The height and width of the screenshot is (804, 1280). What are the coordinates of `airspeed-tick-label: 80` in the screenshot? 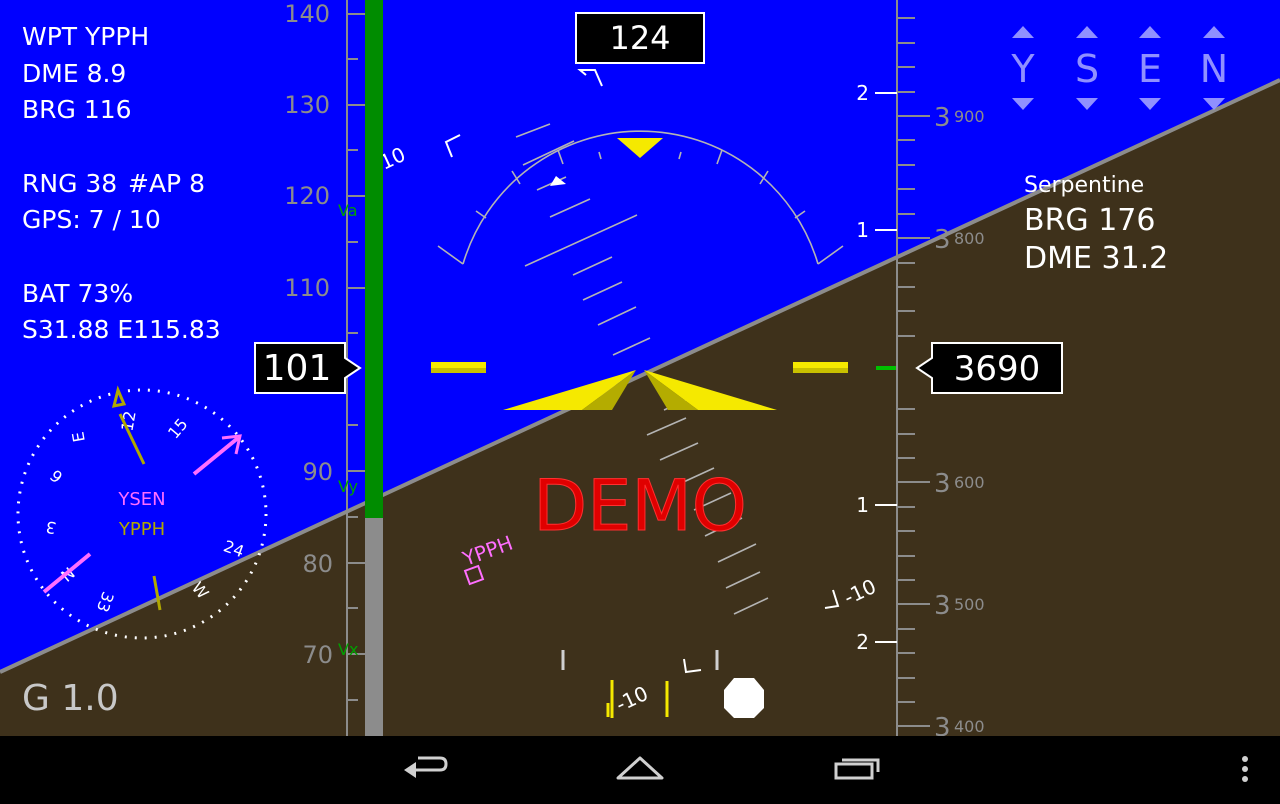 It's located at (317, 564).